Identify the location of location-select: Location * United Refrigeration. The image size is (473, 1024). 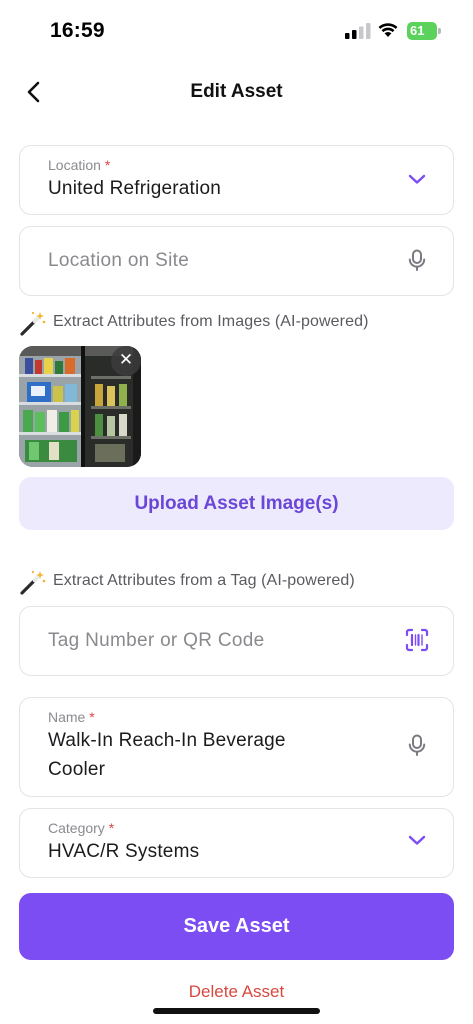
(236, 180).